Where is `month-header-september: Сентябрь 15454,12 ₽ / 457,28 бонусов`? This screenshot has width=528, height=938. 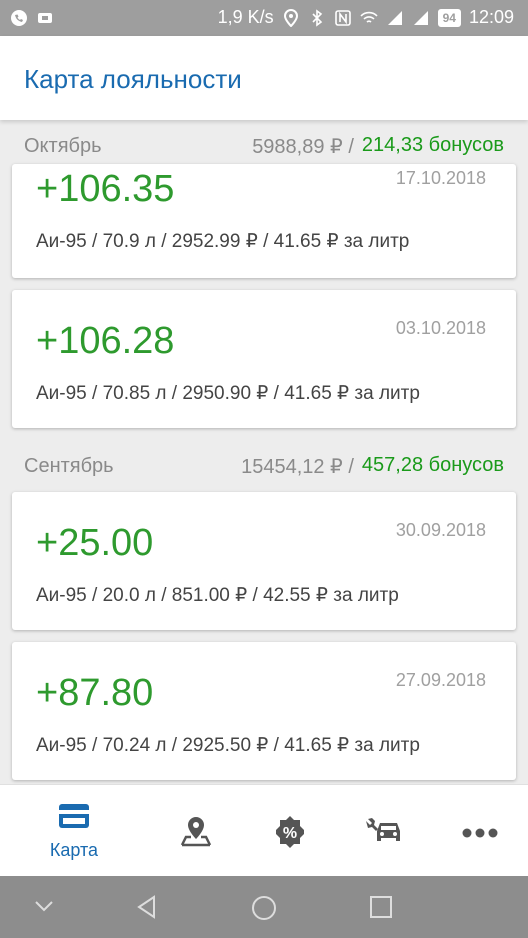
month-header-september: Сентябрь 15454,12 ₽ / 457,28 бонусов is located at coordinates (264, 466).